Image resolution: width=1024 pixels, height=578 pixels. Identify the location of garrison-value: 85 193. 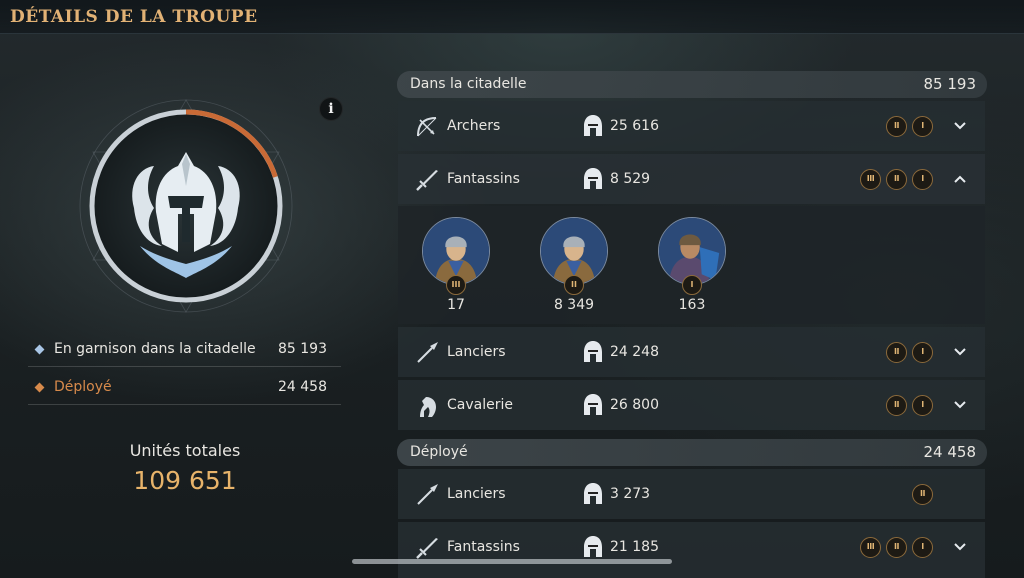
(302, 349).